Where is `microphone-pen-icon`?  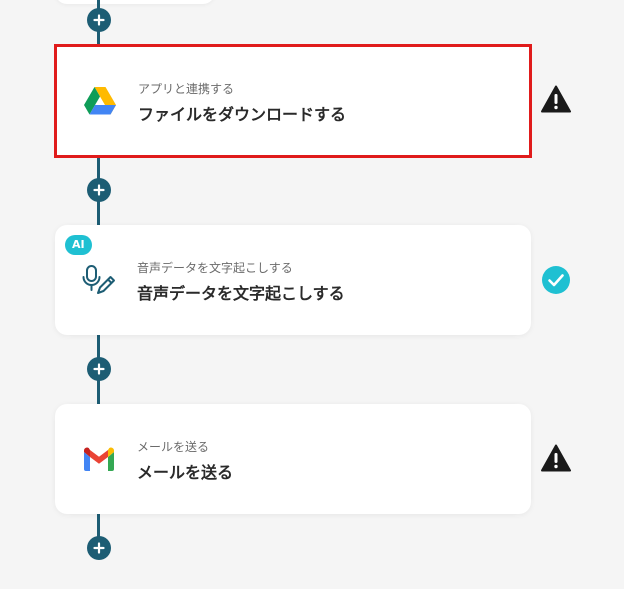 microphone-pen-icon is located at coordinates (99, 280).